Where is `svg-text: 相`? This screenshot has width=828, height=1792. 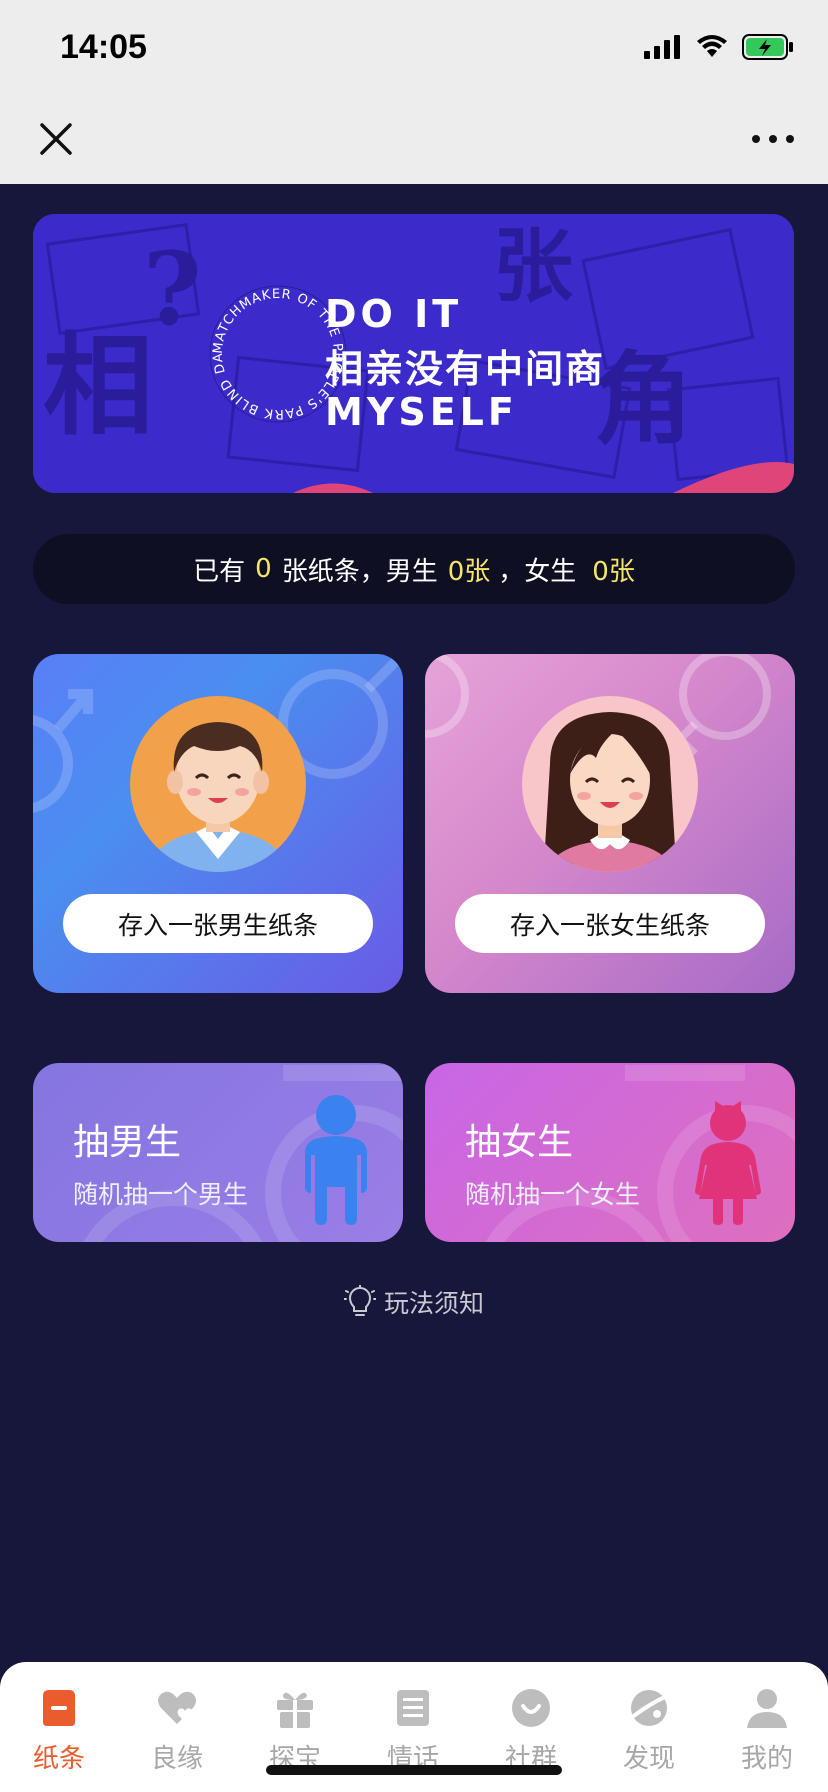 svg-text: 相 is located at coordinates (98, 385).